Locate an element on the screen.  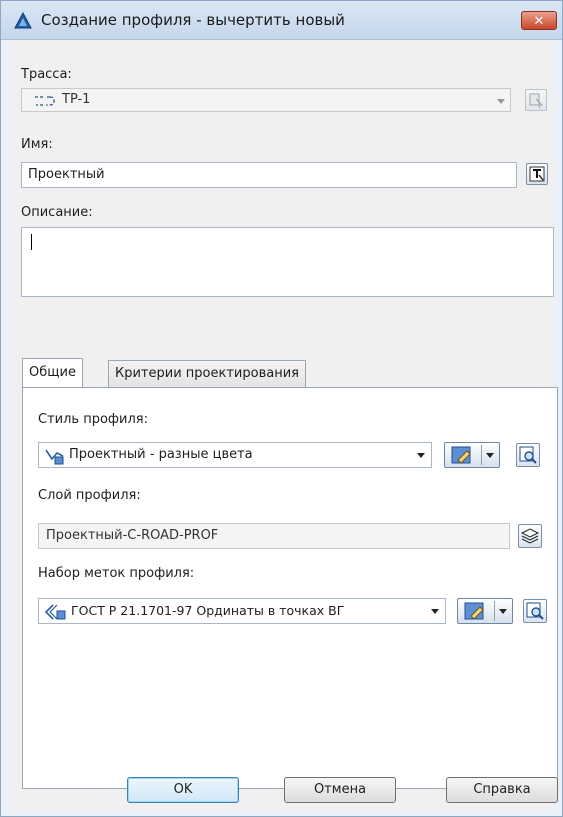
alignment-label: Трасса: is located at coordinates (46, 74).